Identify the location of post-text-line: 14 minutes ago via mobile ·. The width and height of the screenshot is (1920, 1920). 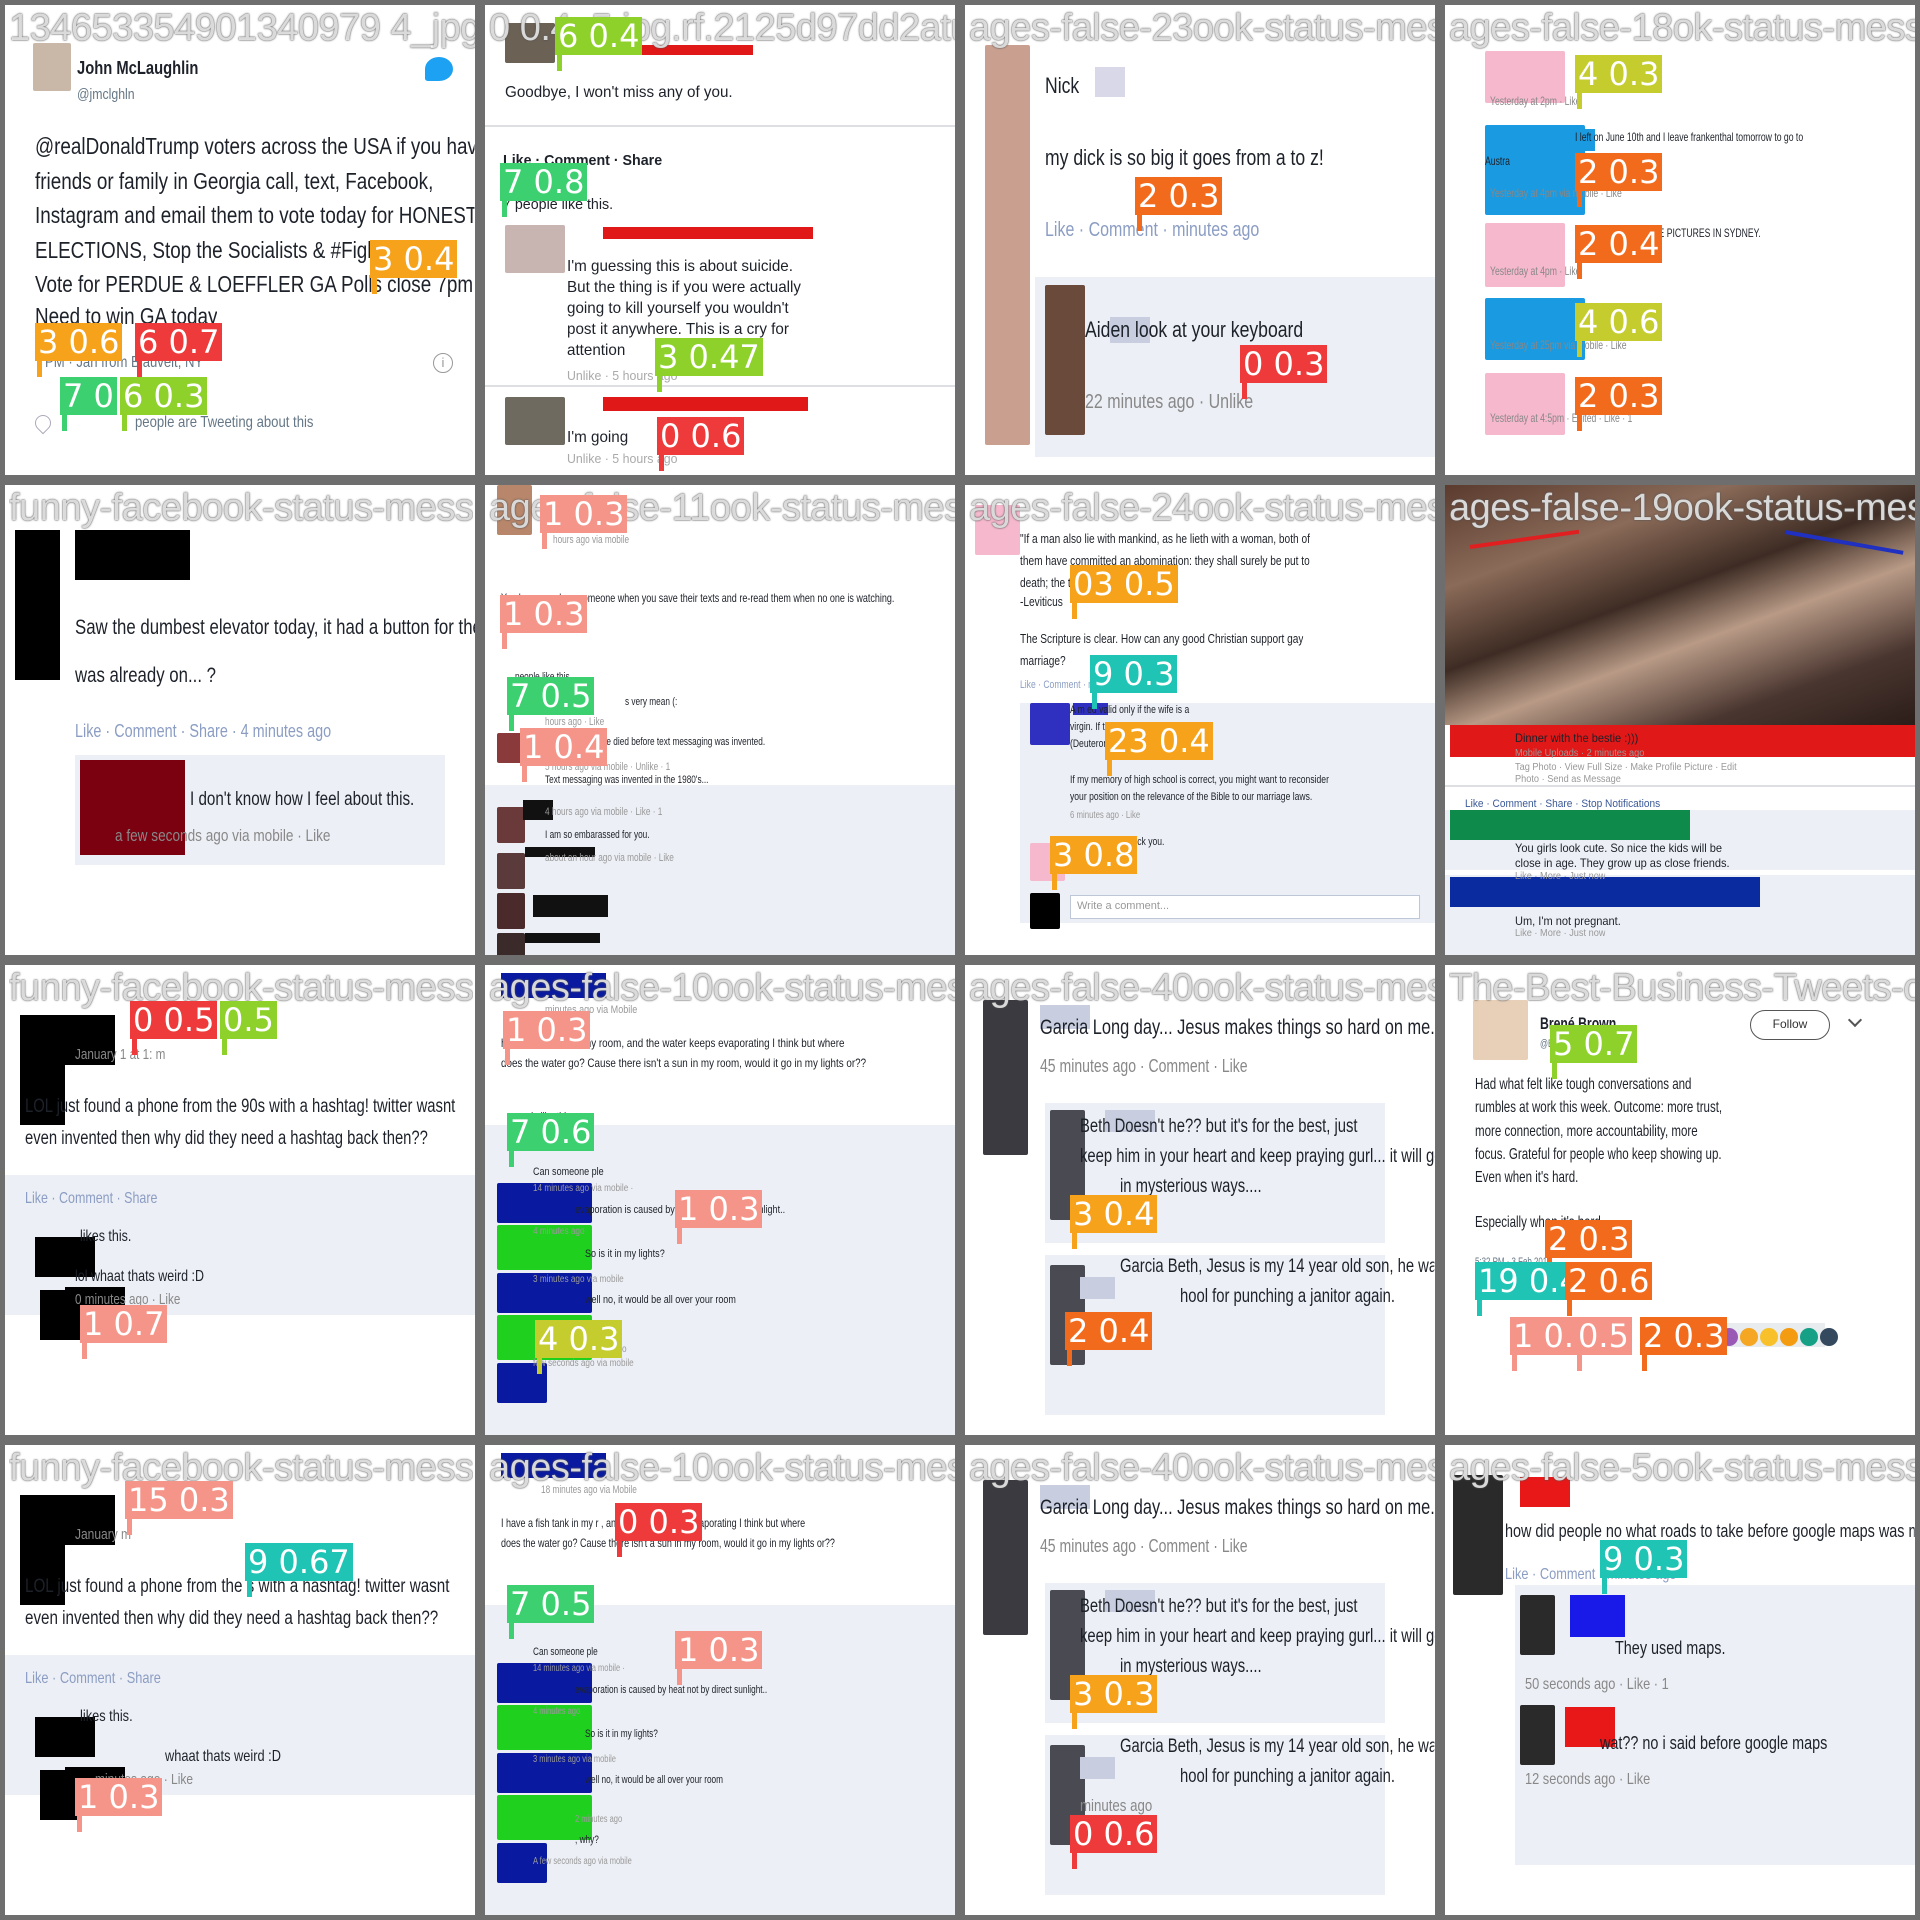
(583, 1188).